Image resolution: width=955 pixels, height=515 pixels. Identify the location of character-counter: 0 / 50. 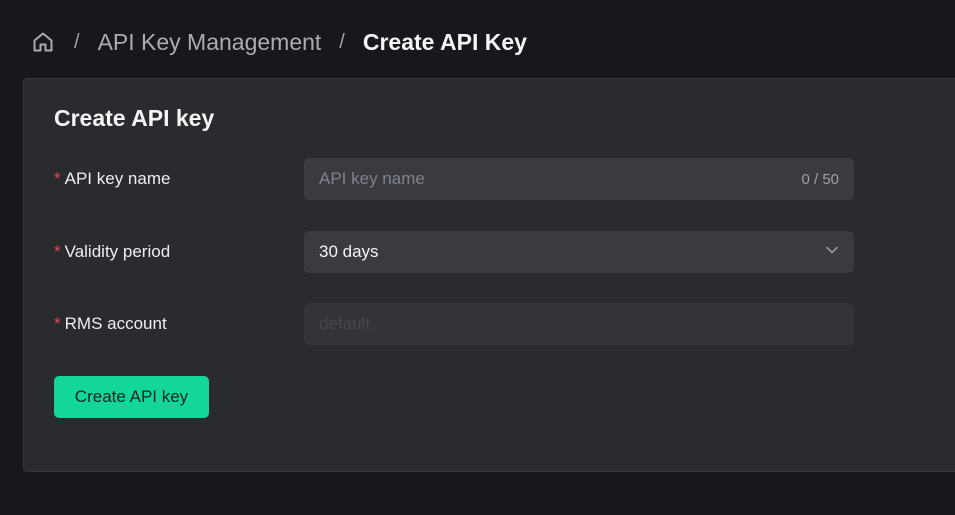
(820, 179).